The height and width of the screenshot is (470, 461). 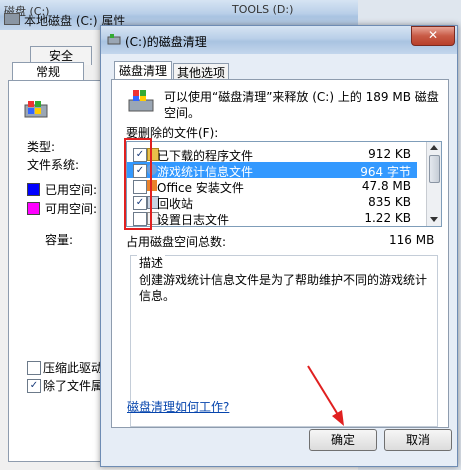 What do you see at coordinates (141, 101) in the screenshot?
I see `cleanup-large-icon` at bounding box center [141, 101].